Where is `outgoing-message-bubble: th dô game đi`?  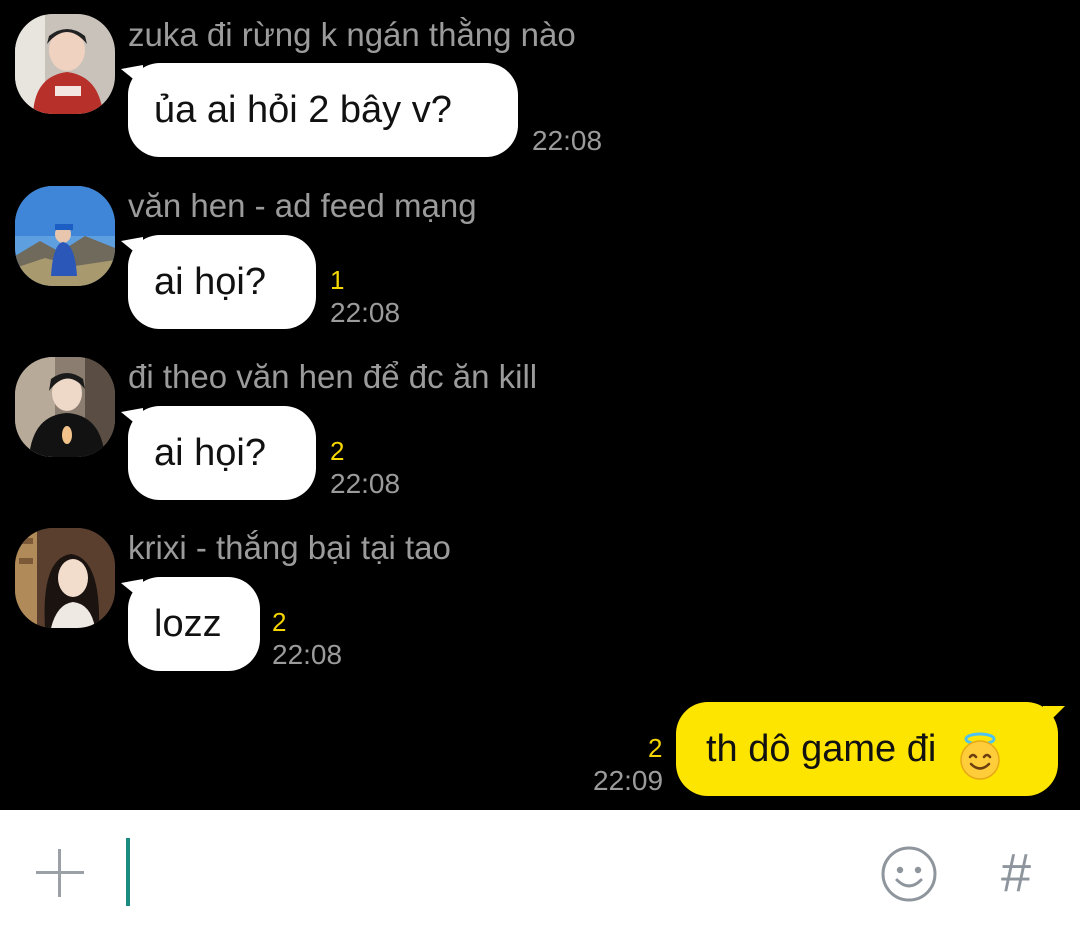
outgoing-message-bubble: th dô game đi is located at coordinates (870, 749).